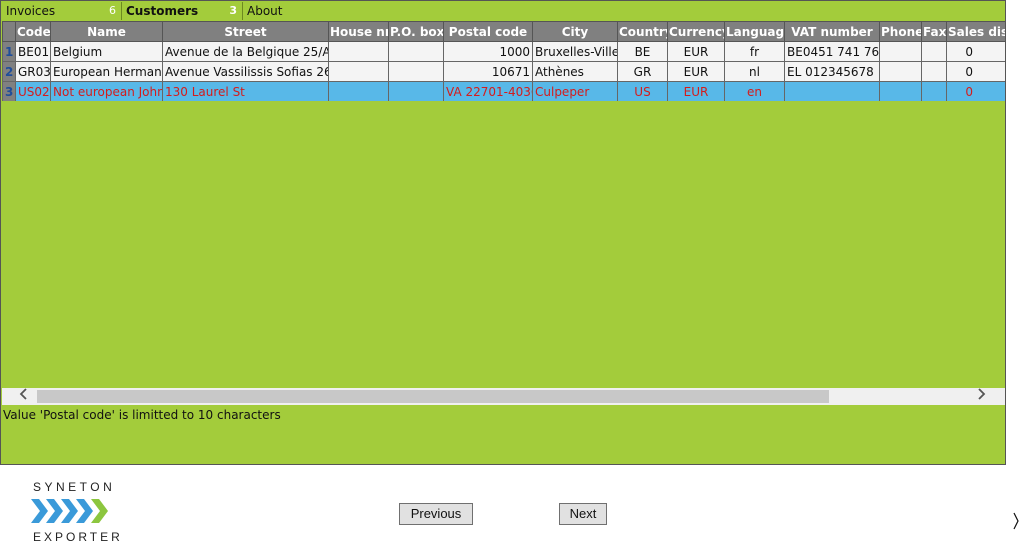 This screenshot has width=1019, height=552. I want to click on tab-customers-label: Customers, so click(162, 11).